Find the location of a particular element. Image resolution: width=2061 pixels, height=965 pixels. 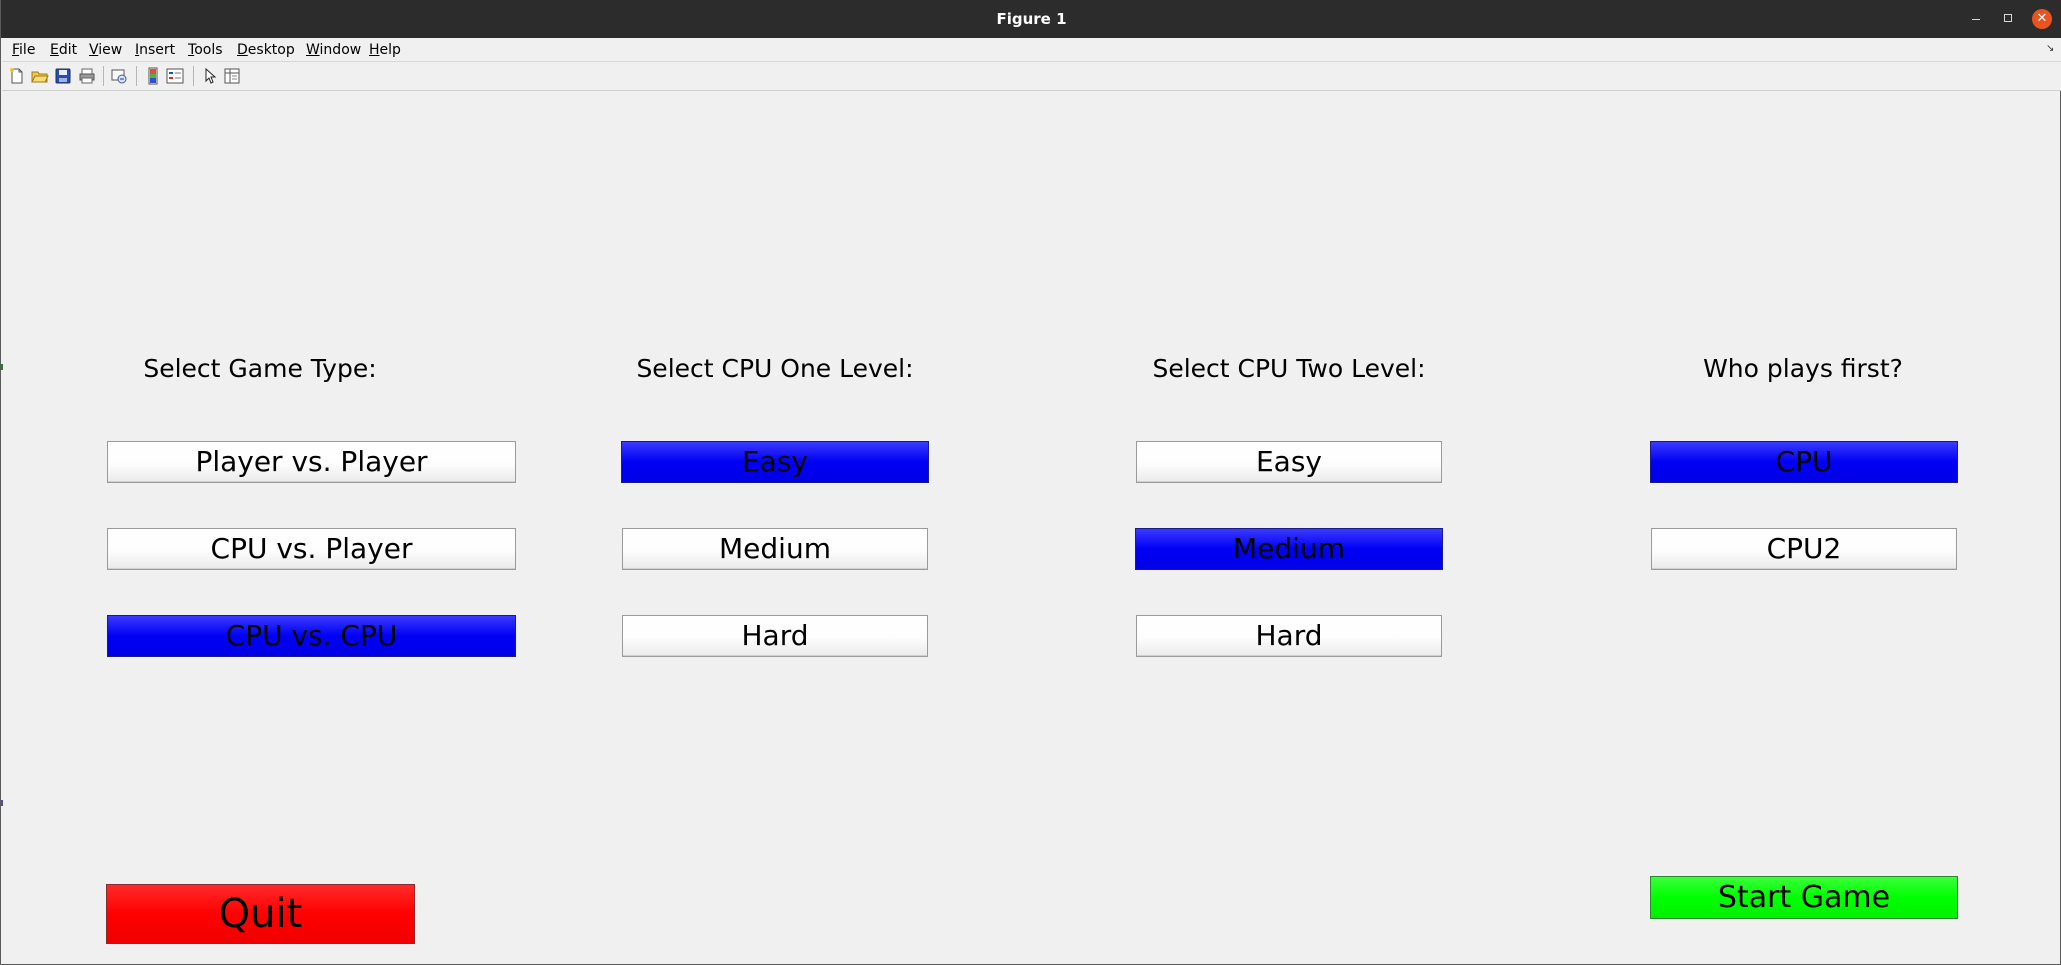

menu-insert: Insert is located at coordinates (155, 50).